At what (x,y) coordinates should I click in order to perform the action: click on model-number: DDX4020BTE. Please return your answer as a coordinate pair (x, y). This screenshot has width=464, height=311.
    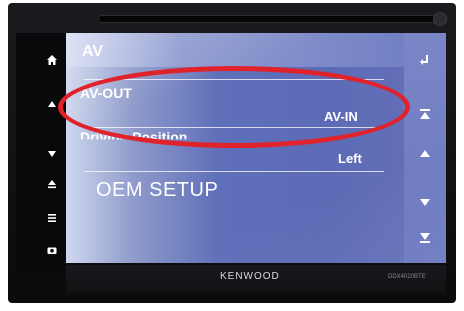
    Looking at the image, I should click on (407, 277).